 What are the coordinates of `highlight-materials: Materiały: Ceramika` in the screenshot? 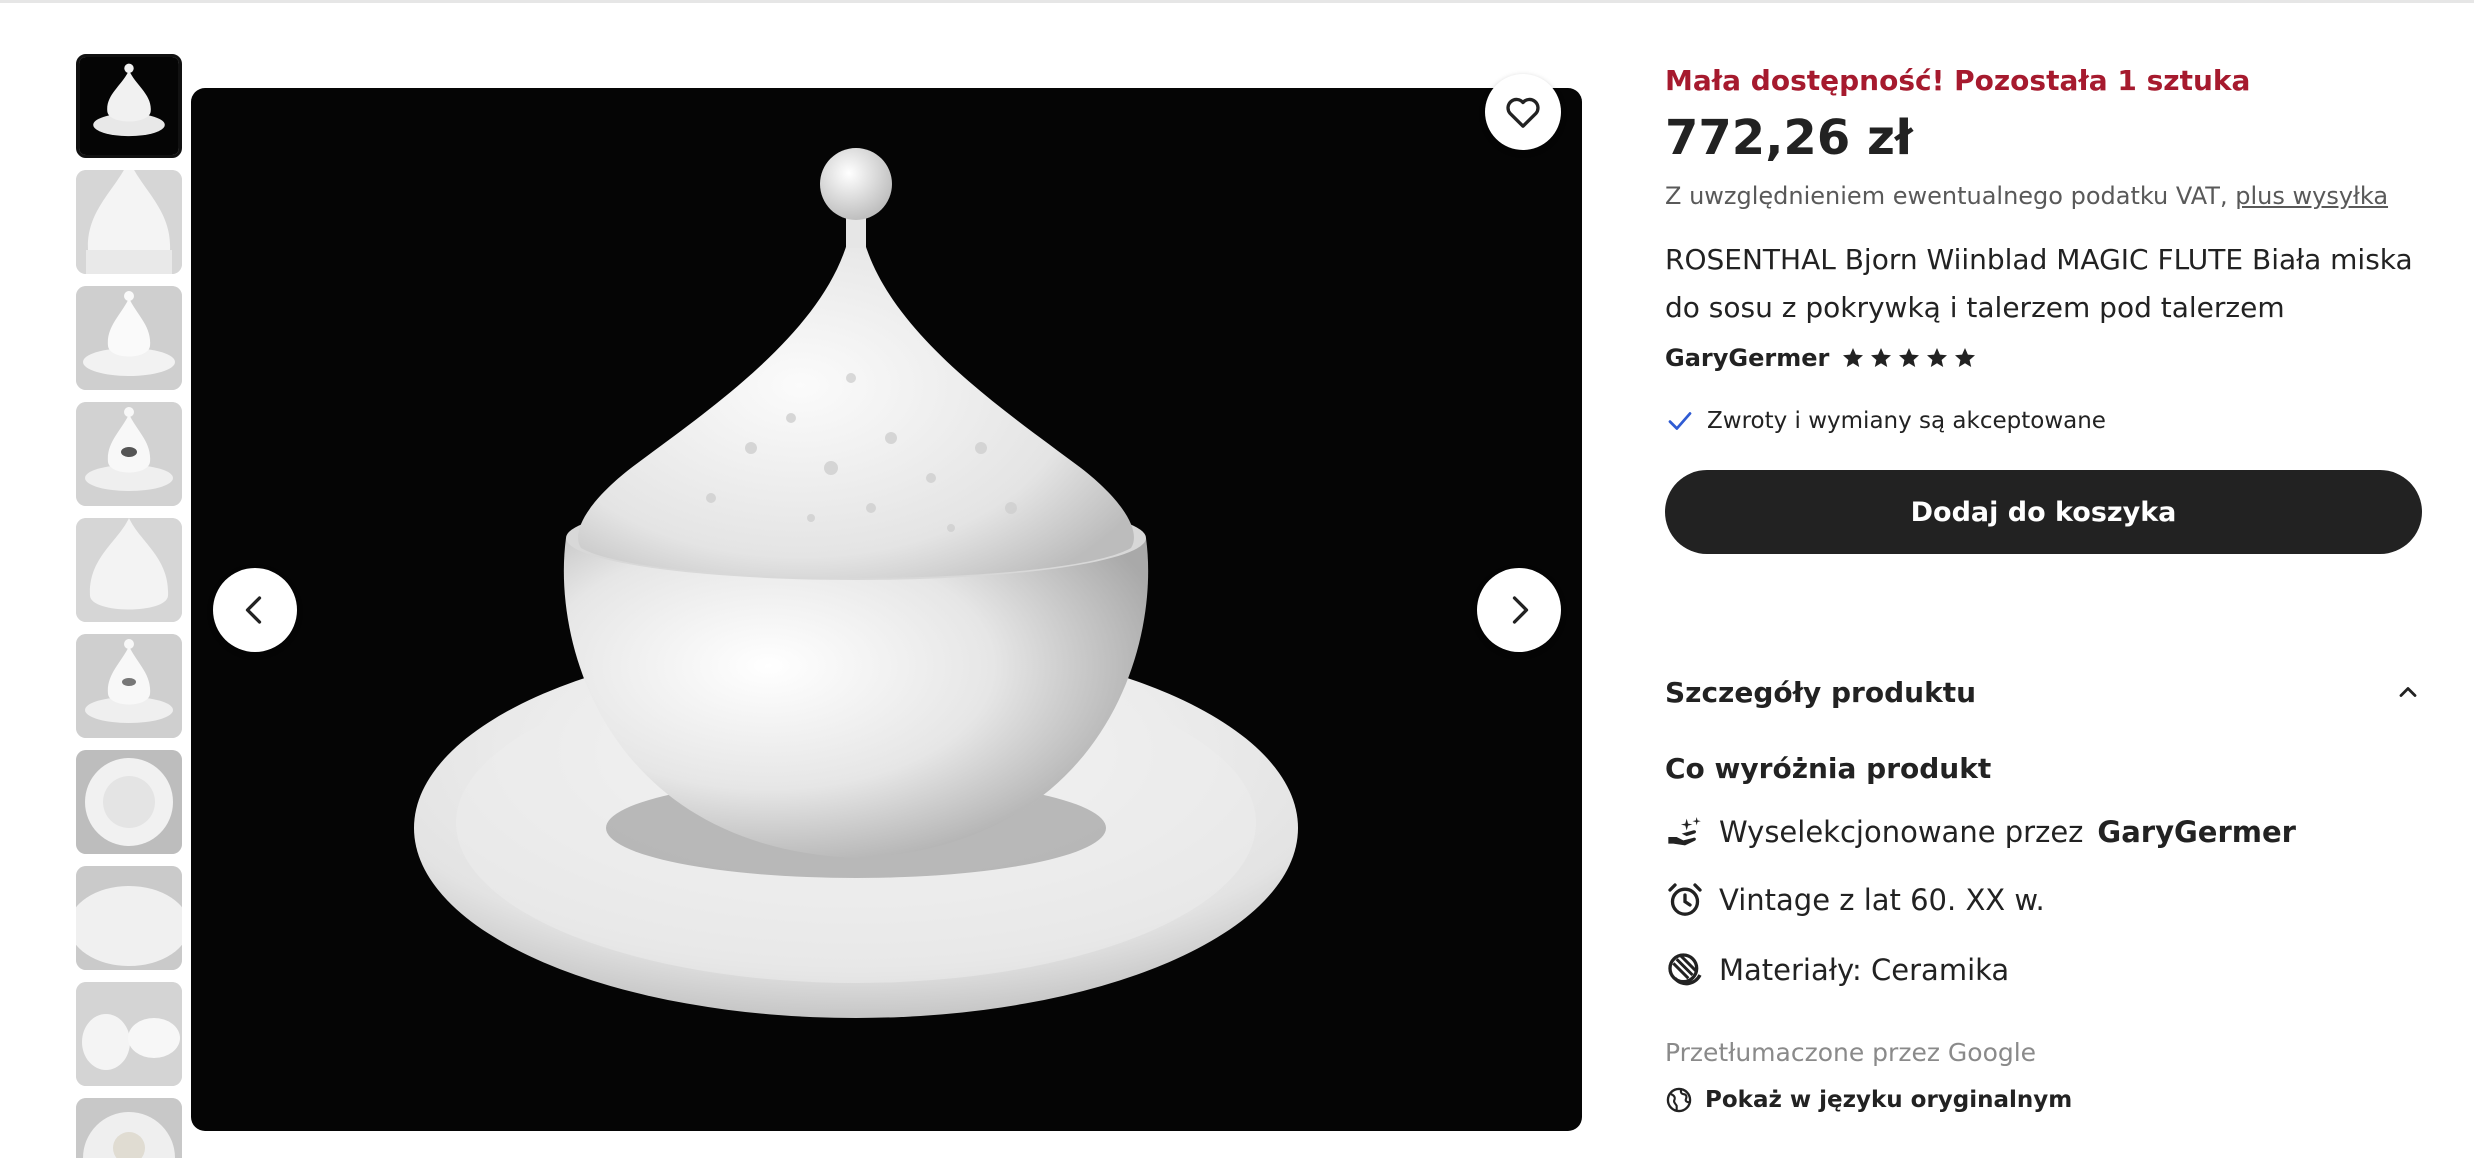 It's located at (1837, 970).